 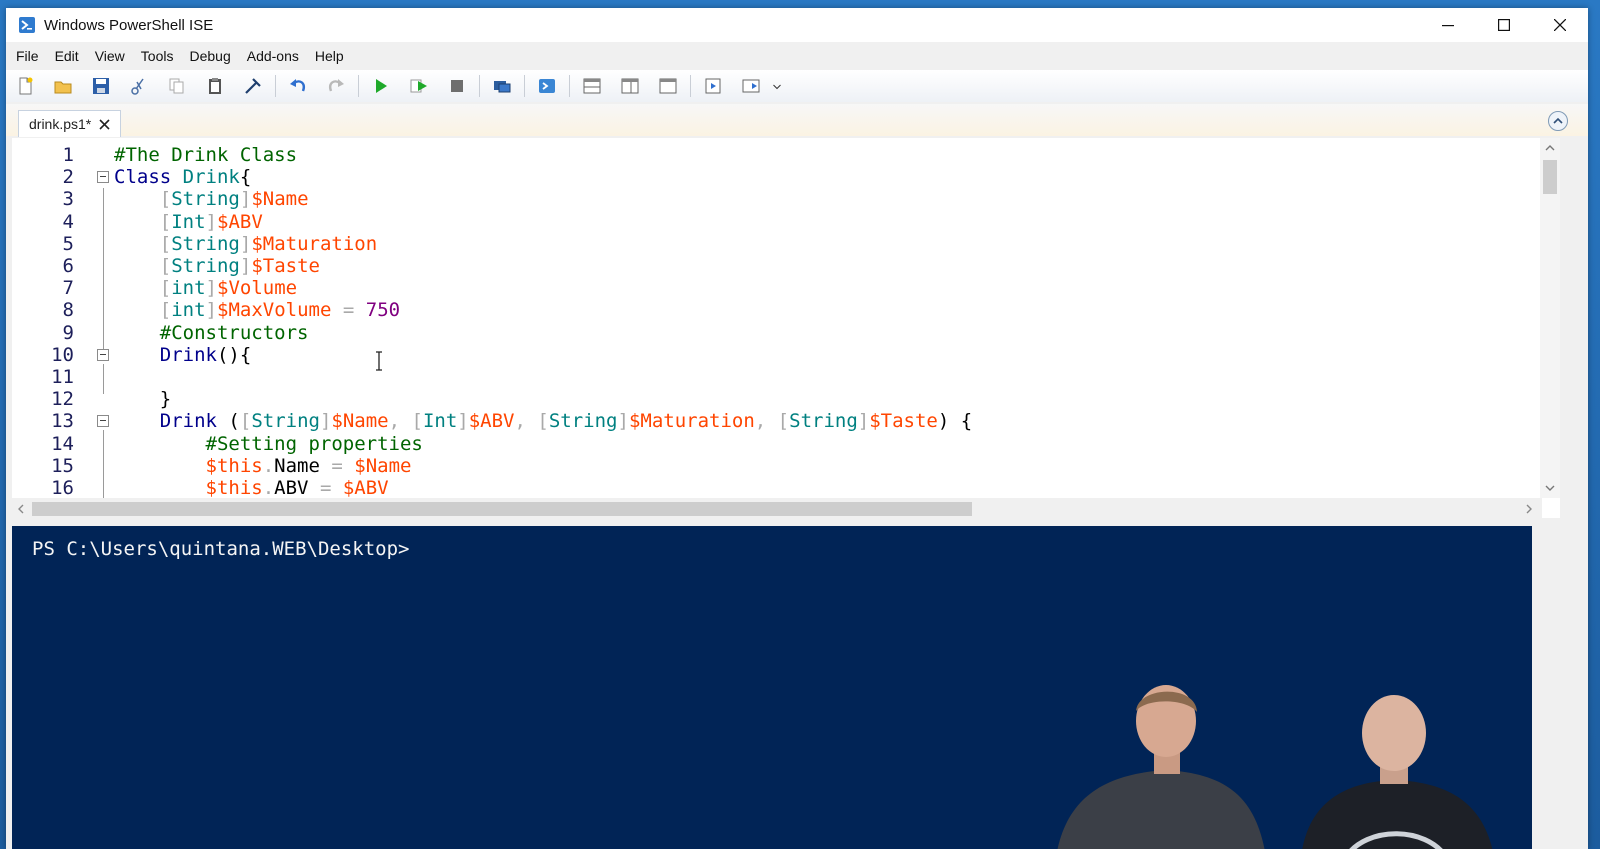 What do you see at coordinates (274, 310) in the screenshot?
I see `code-token: $MaxVolume` at bounding box center [274, 310].